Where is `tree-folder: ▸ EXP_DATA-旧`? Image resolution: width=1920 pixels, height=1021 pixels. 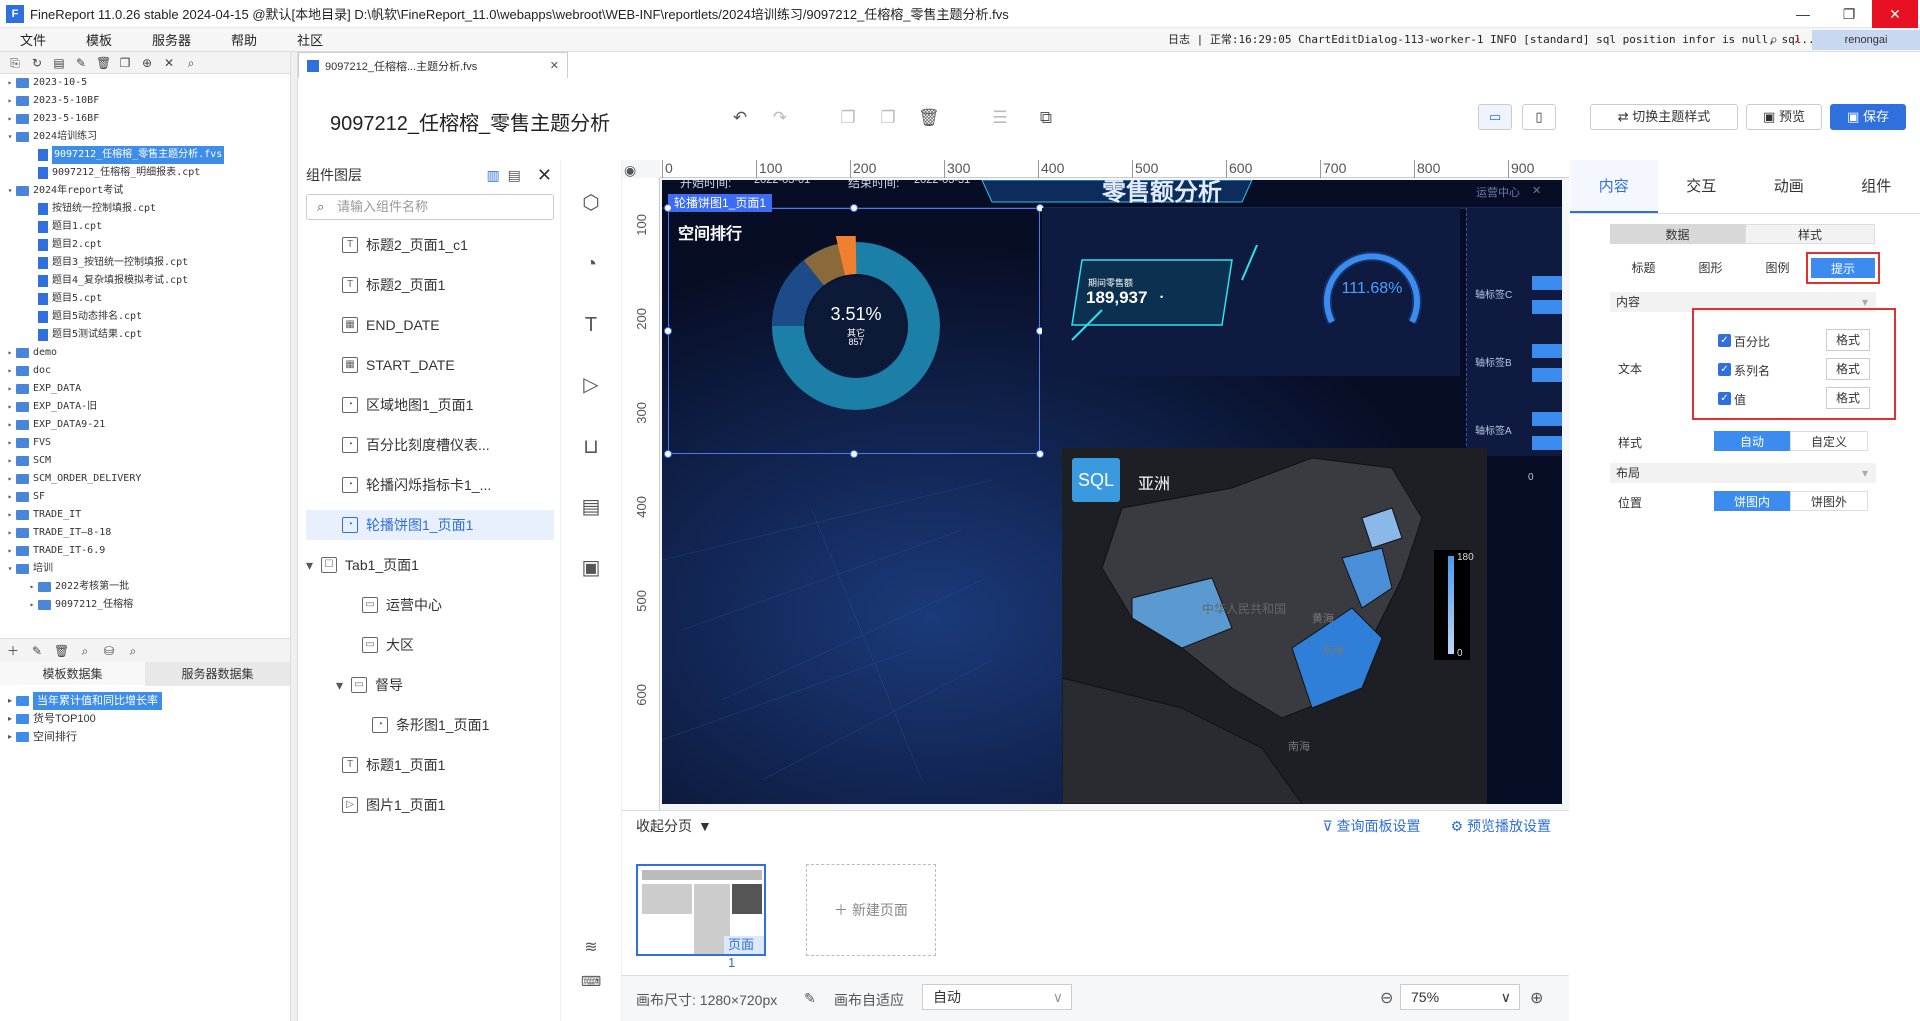 tree-folder: ▸ EXP_DATA-旧 is located at coordinates (145, 407).